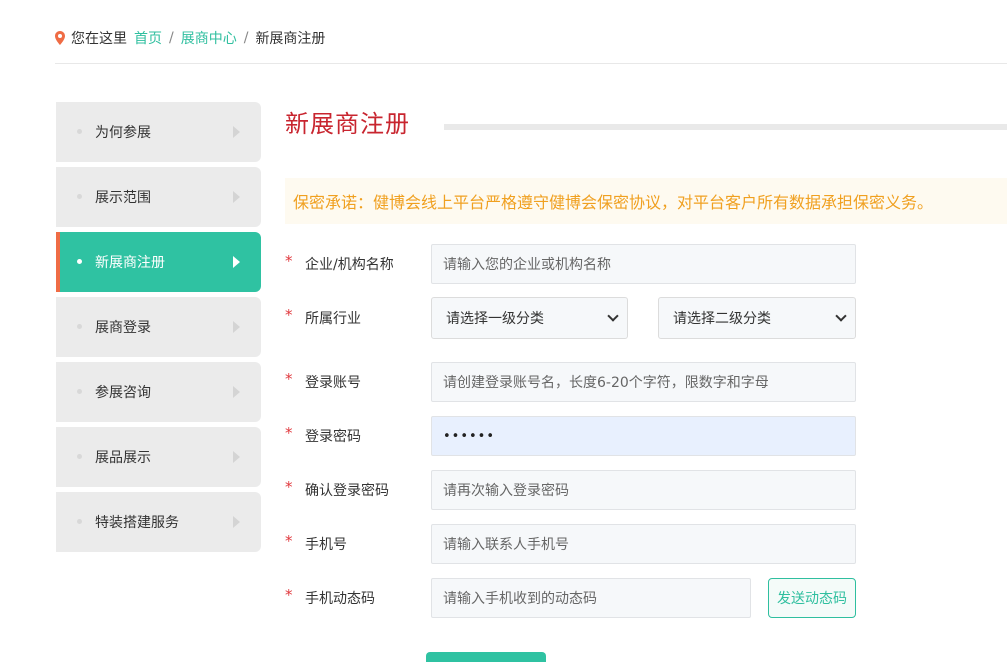 The width and height of the screenshot is (1007, 662). What do you see at coordinates (349, 265) in the screenshot?
I see `company-label: 企业/机构名称` at bounding box center [349, 265].